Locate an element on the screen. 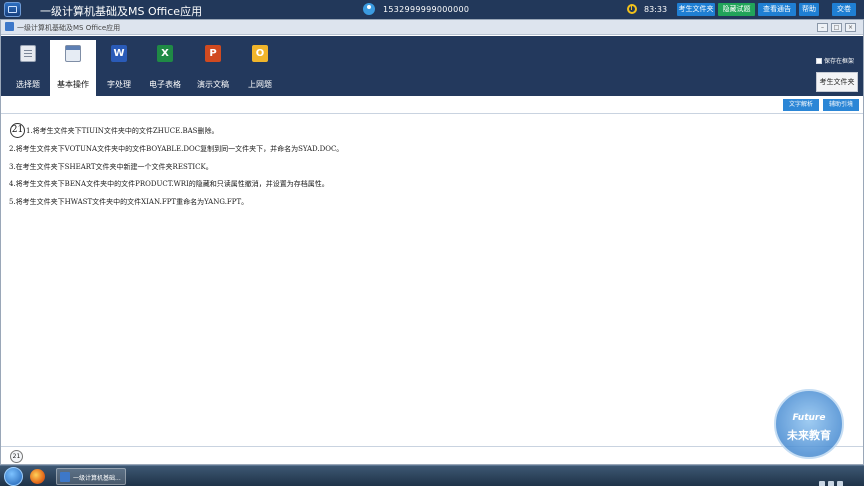 Image resolution: width=864 pixels, height=486 pixels. tab-presentation: P 演示文稿 is located at coordinates (213, 68).